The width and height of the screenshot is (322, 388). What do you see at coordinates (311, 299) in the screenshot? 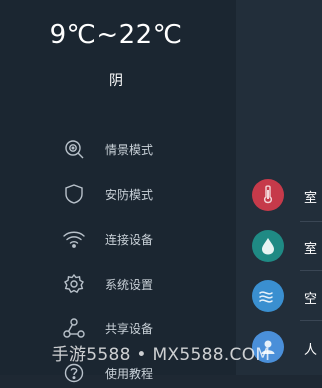
I see `device-label-air: 空` at bounding box center [311, 299].